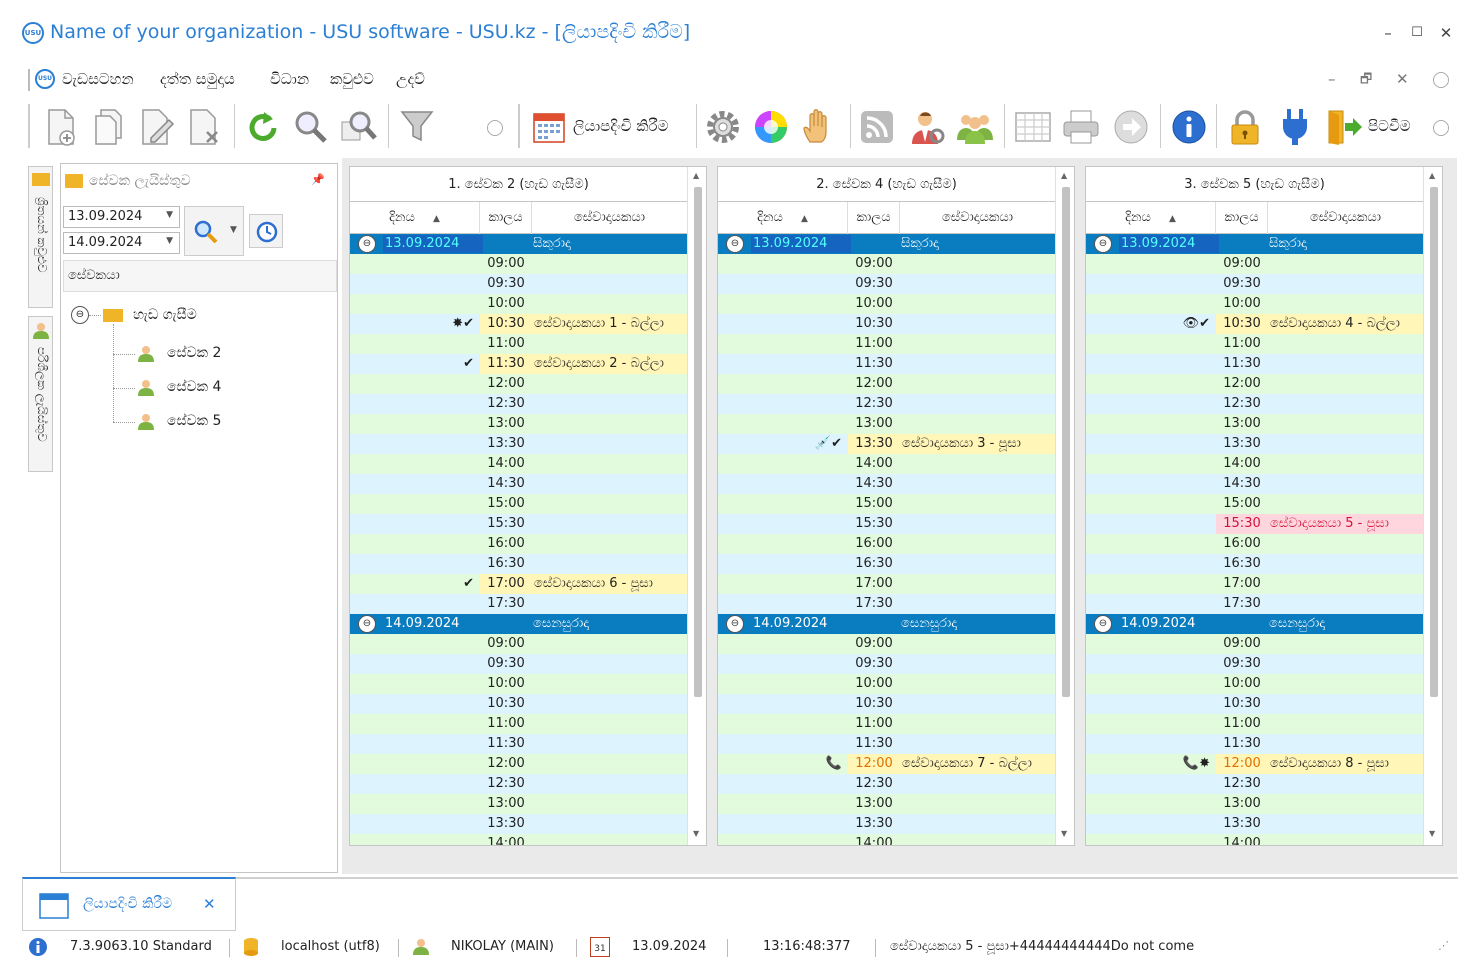 This screenshot has width=1479, height=979. I want to click on calendar-icon, so click(549, 127).